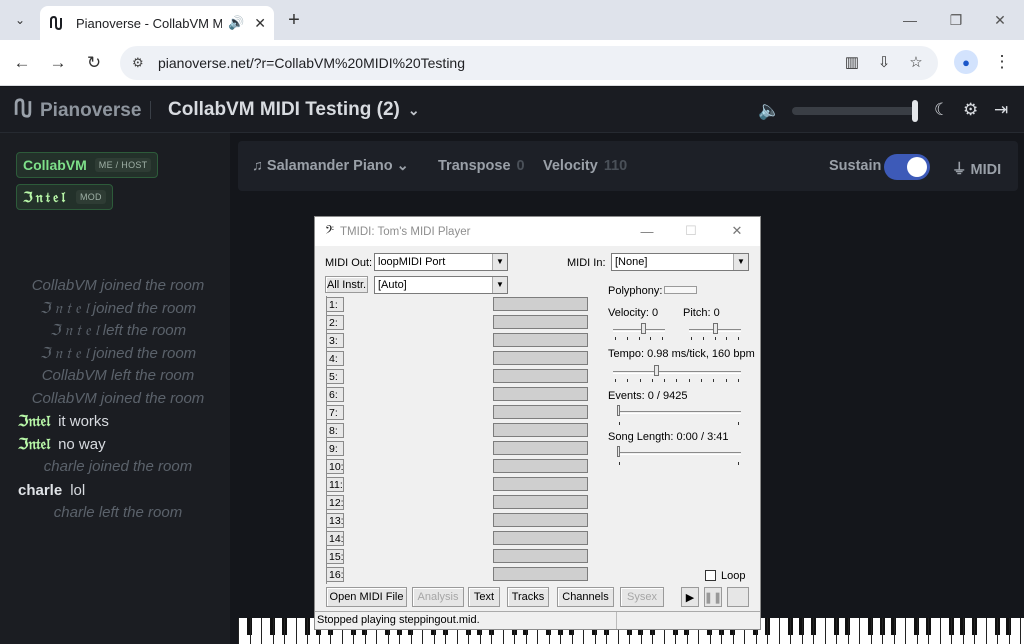 The height and width of the screenshot is (644, 1024). Describe the element at coordinates (346, 284) in the screenshot. I see `all-instr-button: All Instr.` at that location.